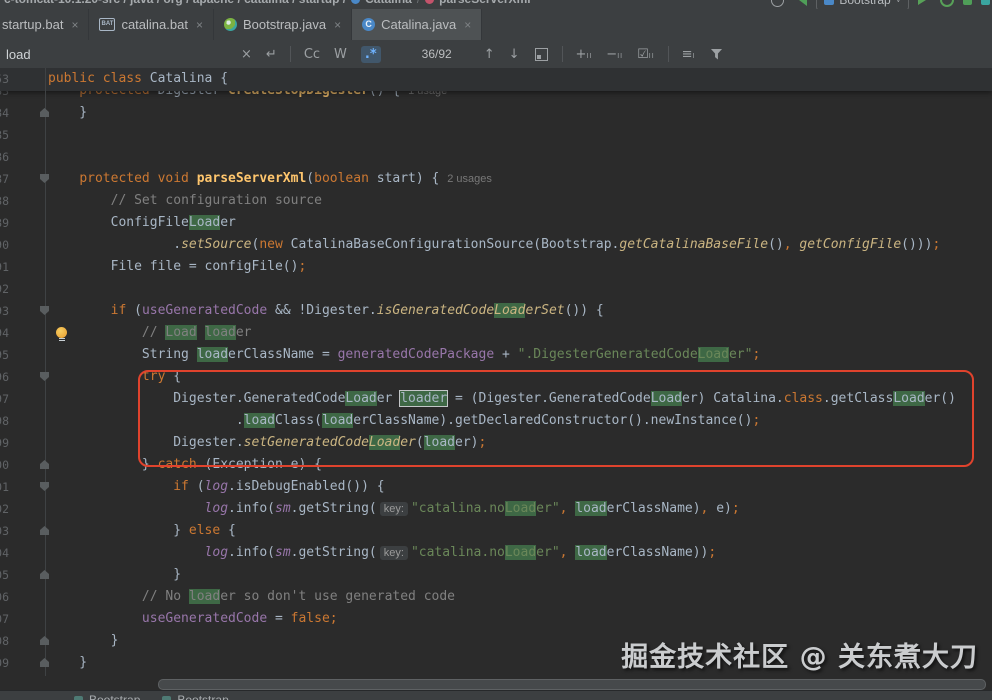  Describe the element at coordinates (643, 54) in the screenshot. I see `checkbox-icon: ☑` at that location.